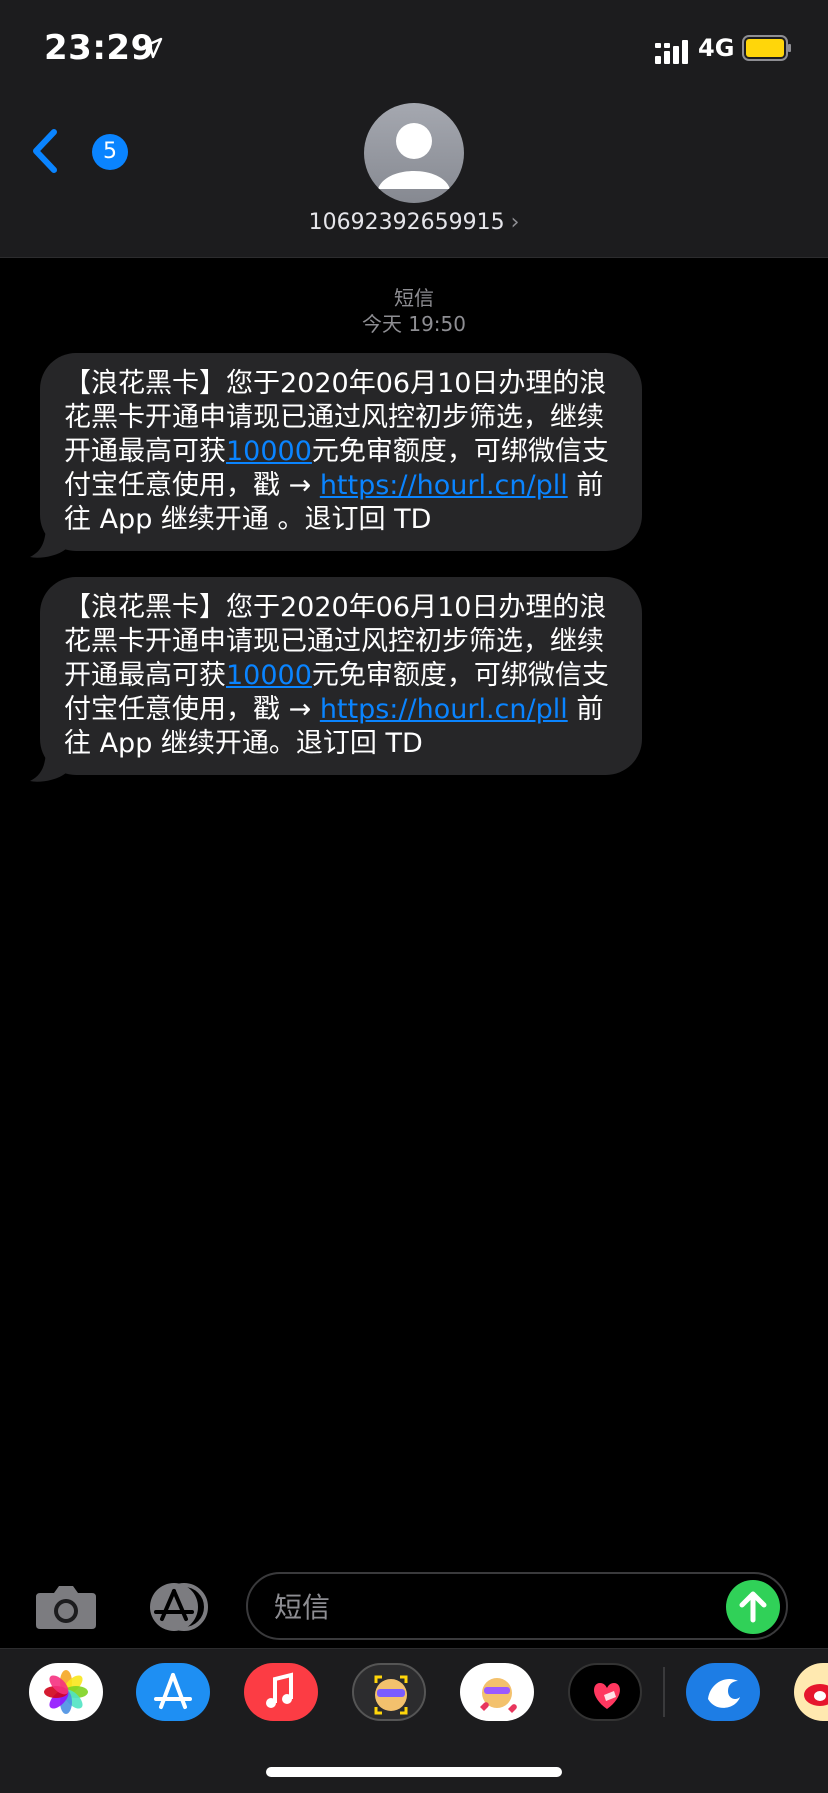  Describe the element at coordinates (497, 1692) in the screenshot. I see `memoji-hearts-icon` at that location.